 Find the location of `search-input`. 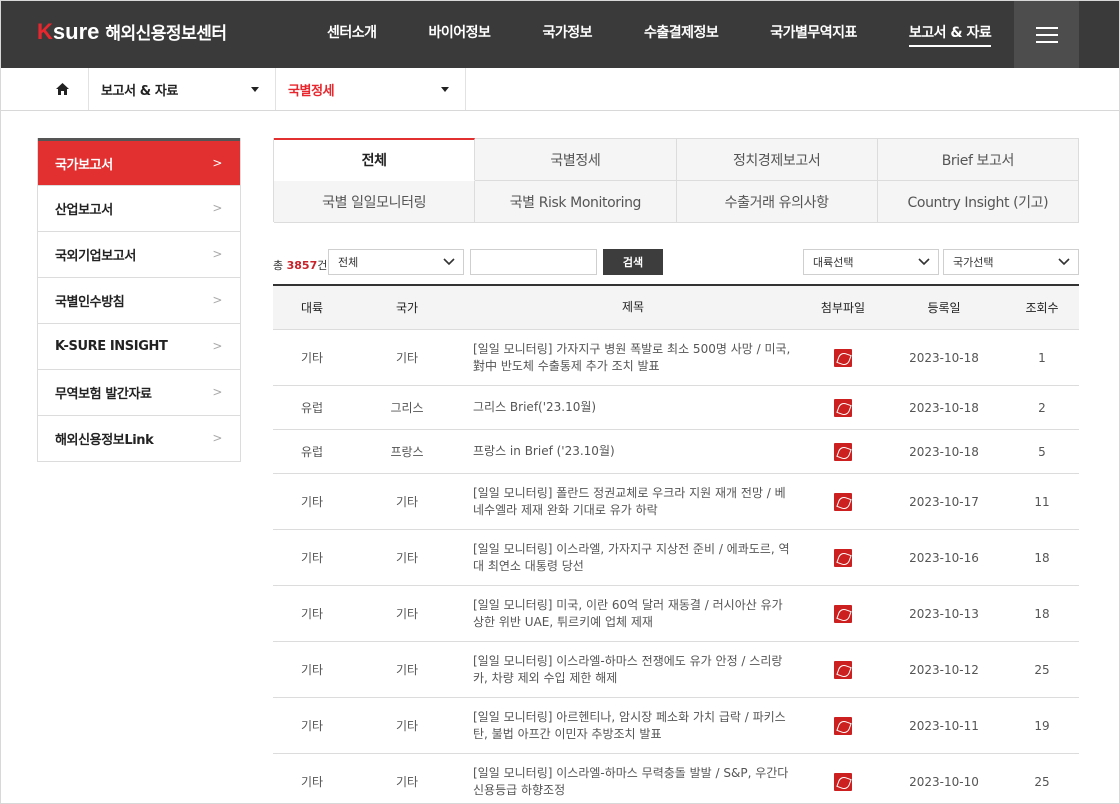

search-input is located at coordinates (533, 262).